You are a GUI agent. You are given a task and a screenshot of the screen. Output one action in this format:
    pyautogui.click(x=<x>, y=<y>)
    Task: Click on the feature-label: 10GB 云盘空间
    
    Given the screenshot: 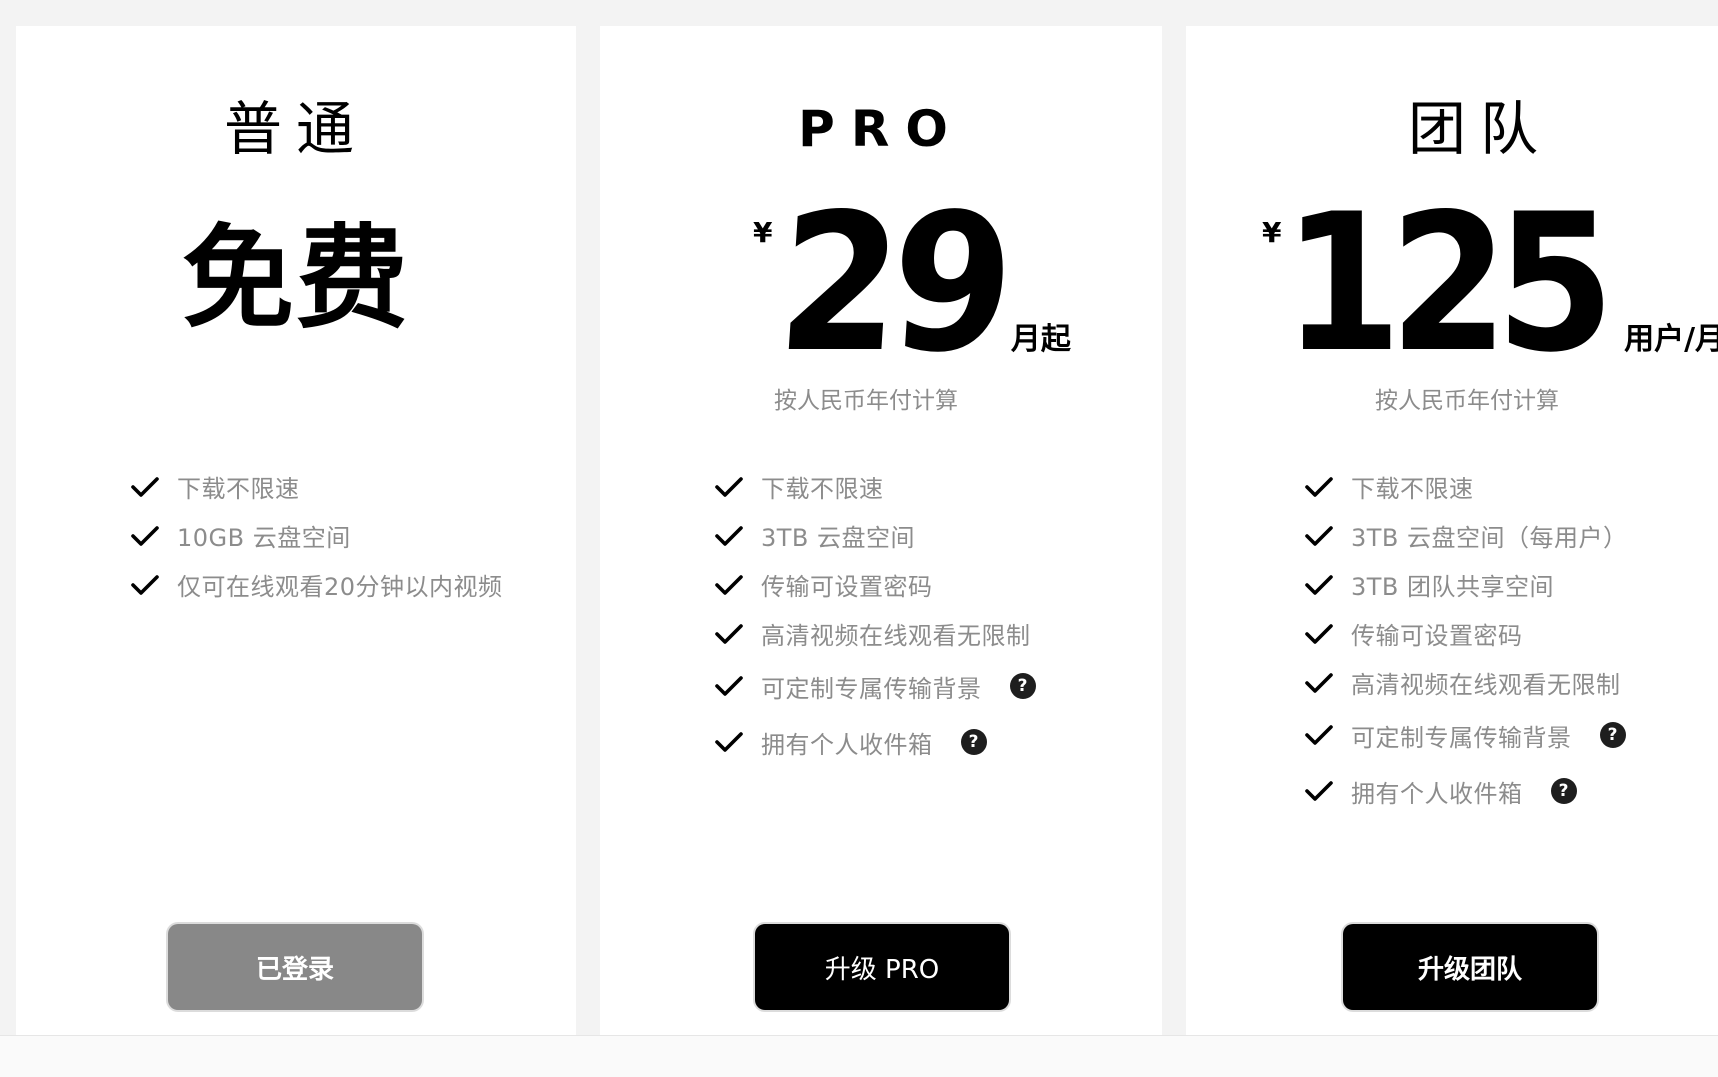 What is the action you would take?
    pyautogui.click(x=264, y=538)
    